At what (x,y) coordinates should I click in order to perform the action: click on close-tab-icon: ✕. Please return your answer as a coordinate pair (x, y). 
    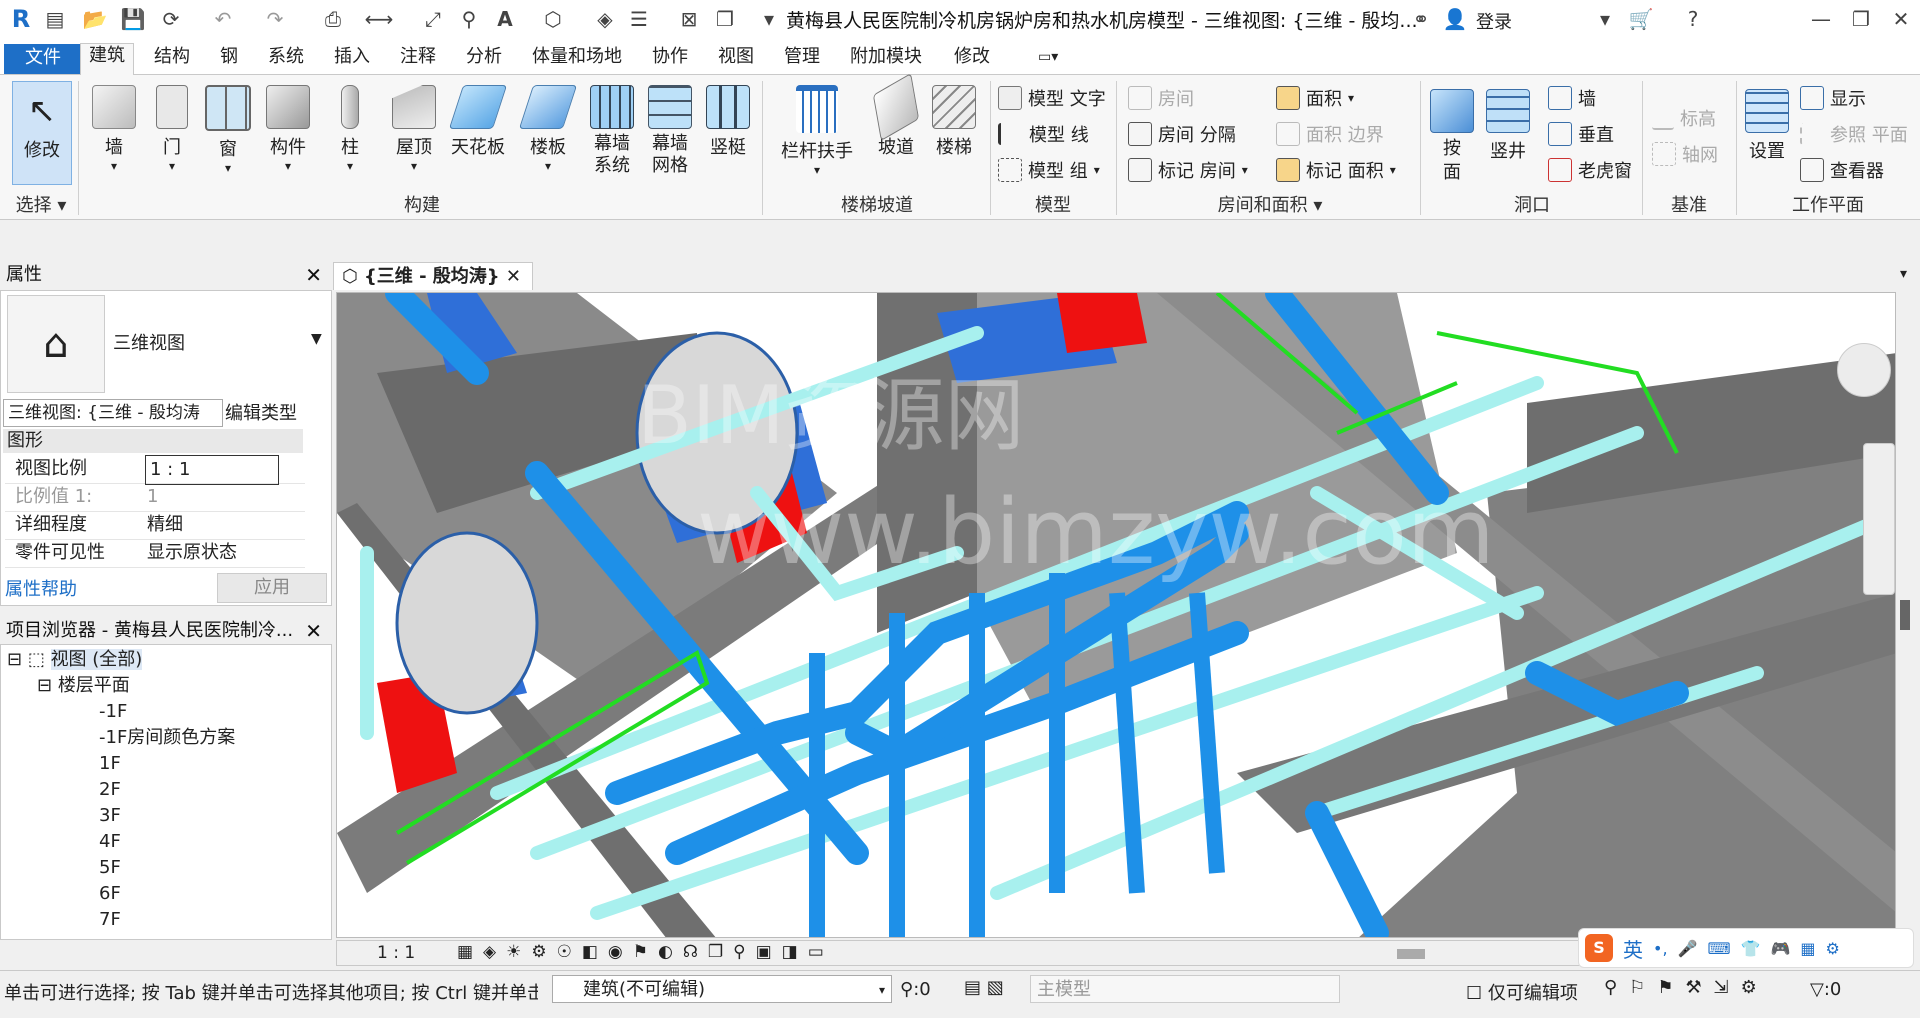
    Looking at the image, I should click on (513, 276).